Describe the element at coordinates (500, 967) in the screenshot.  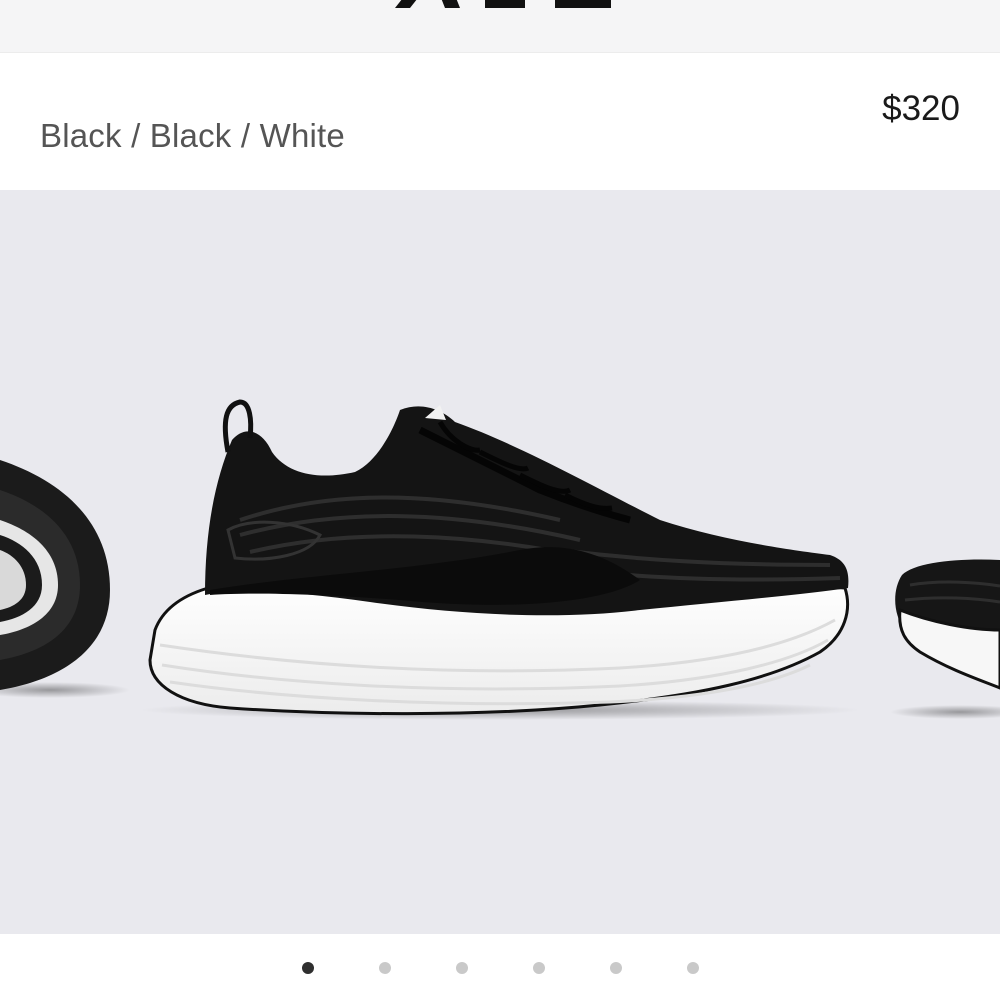
I see `carousel-pagination` at that location.